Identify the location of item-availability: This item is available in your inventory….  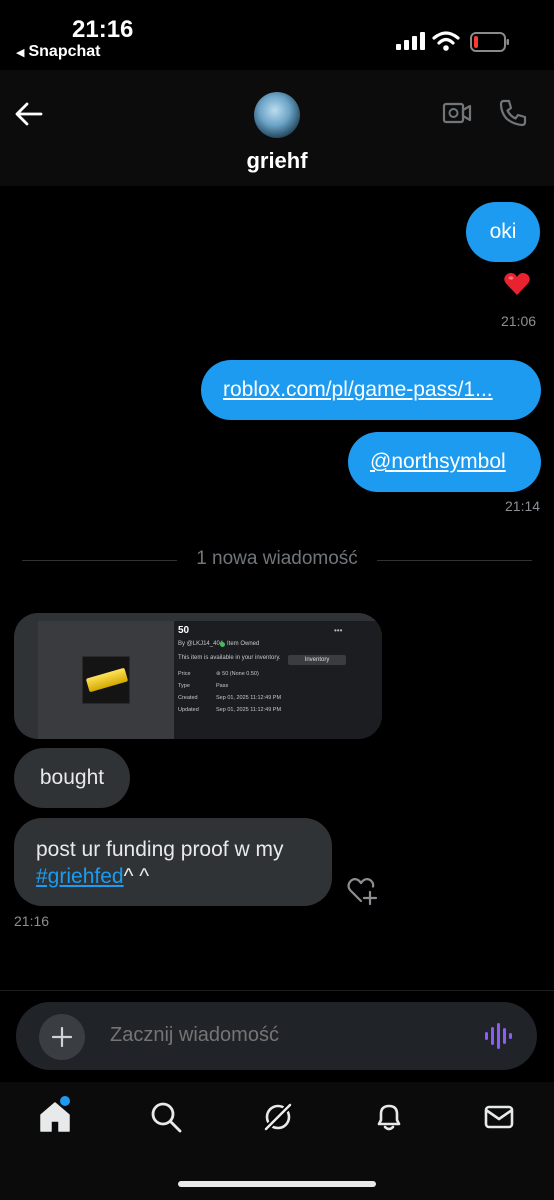
(229, 658).